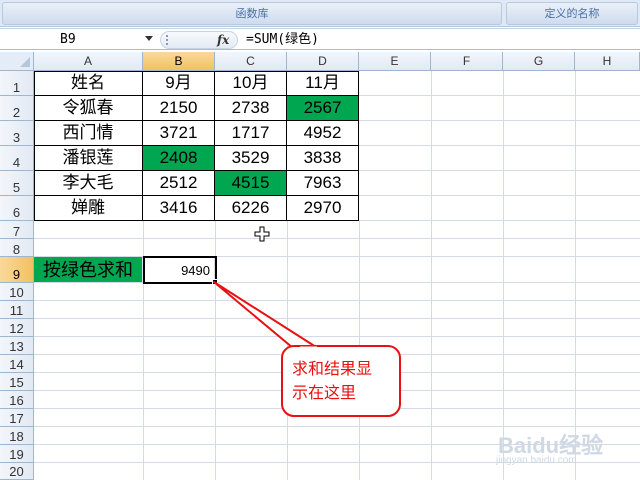 This screenshot has width=640, height=480. Describe the element at coordinates (17, 61) in the screenshot. I see `select-all-button` at that location.